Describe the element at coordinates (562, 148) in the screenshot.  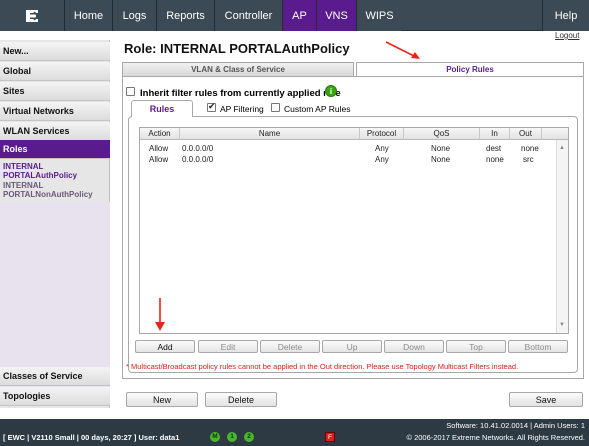
I see `scroll-up-icon: ▲` at that location.